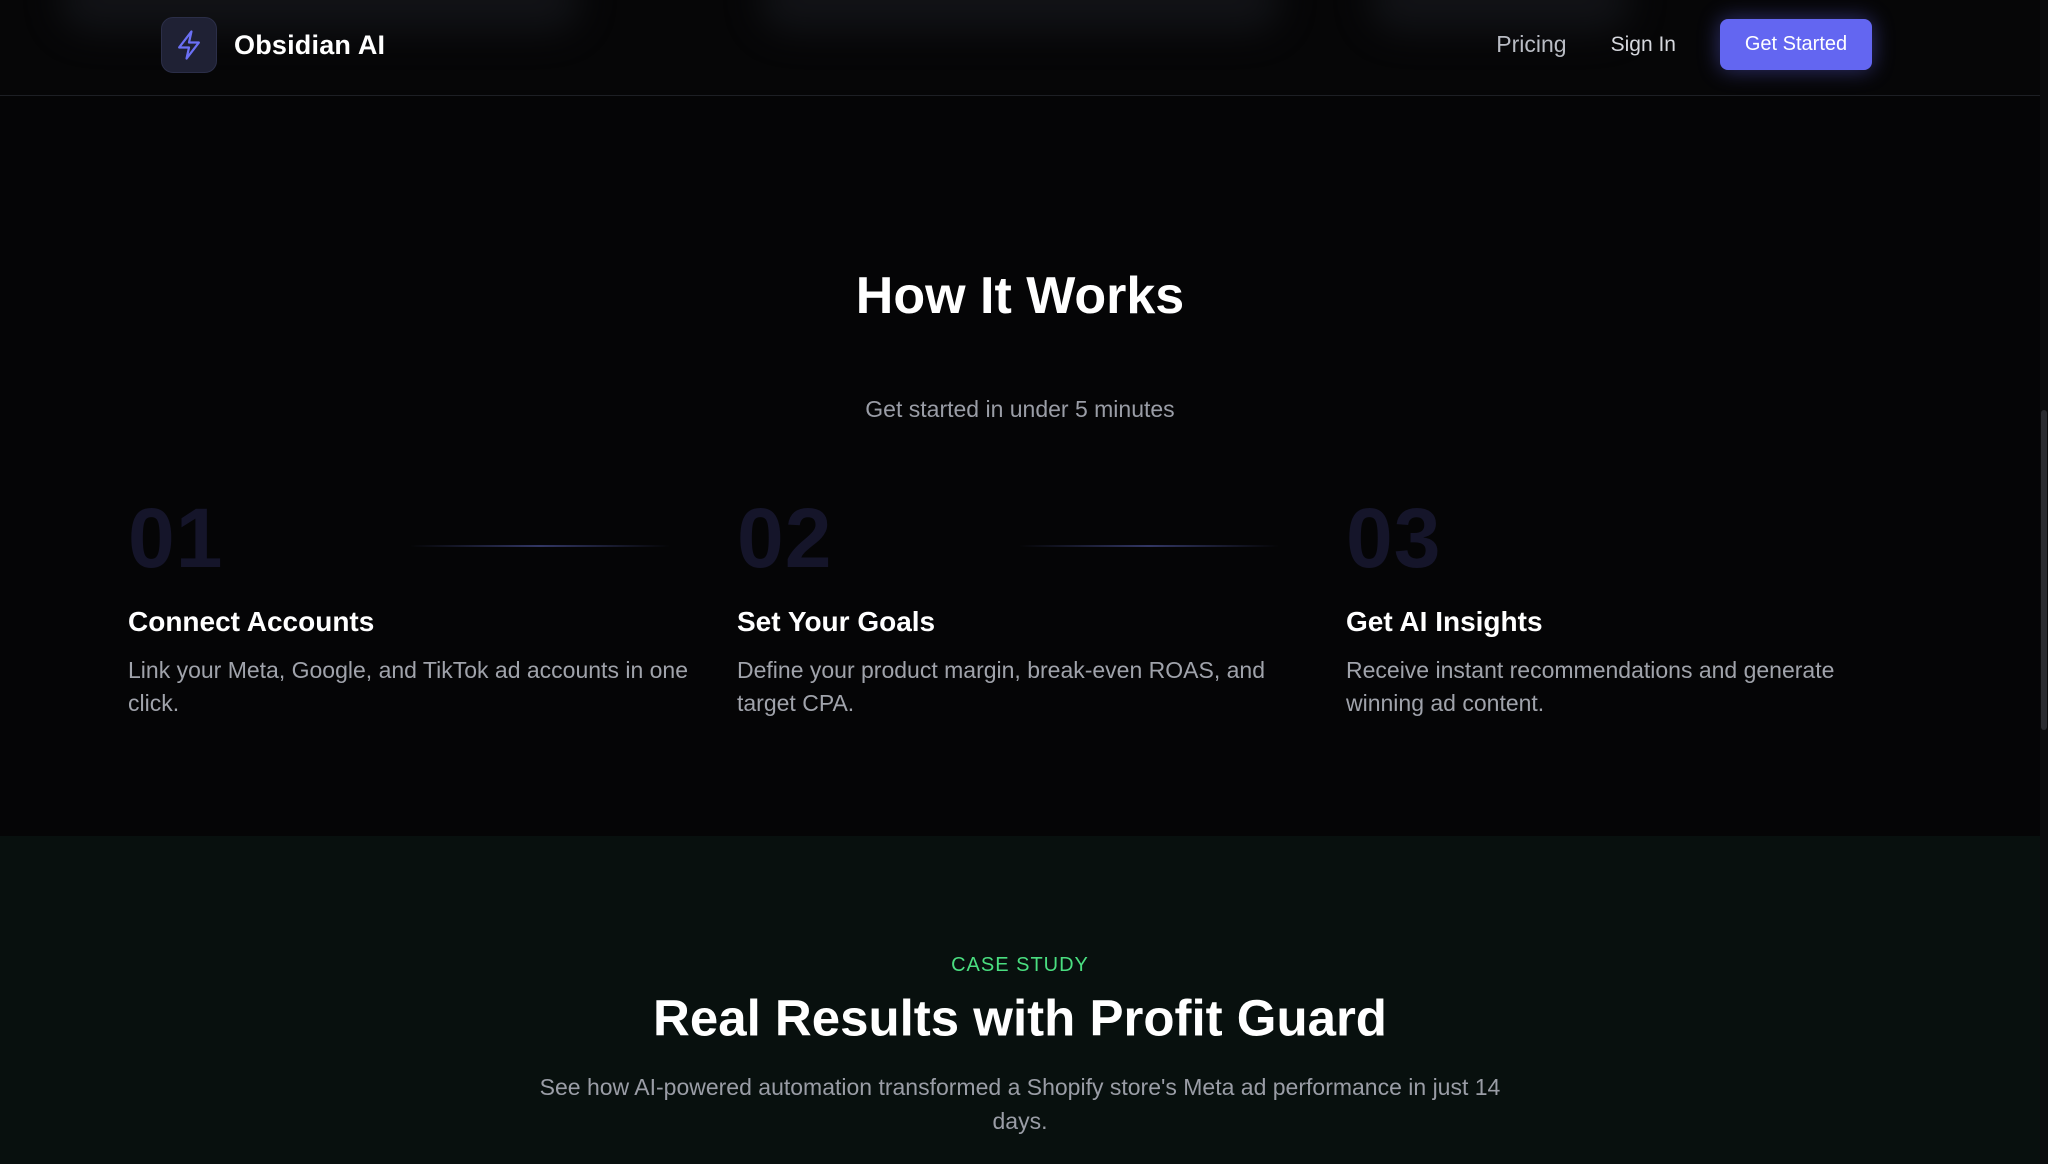  I want to click on nav-link-pricing: Pricing, so click(1531, 44).